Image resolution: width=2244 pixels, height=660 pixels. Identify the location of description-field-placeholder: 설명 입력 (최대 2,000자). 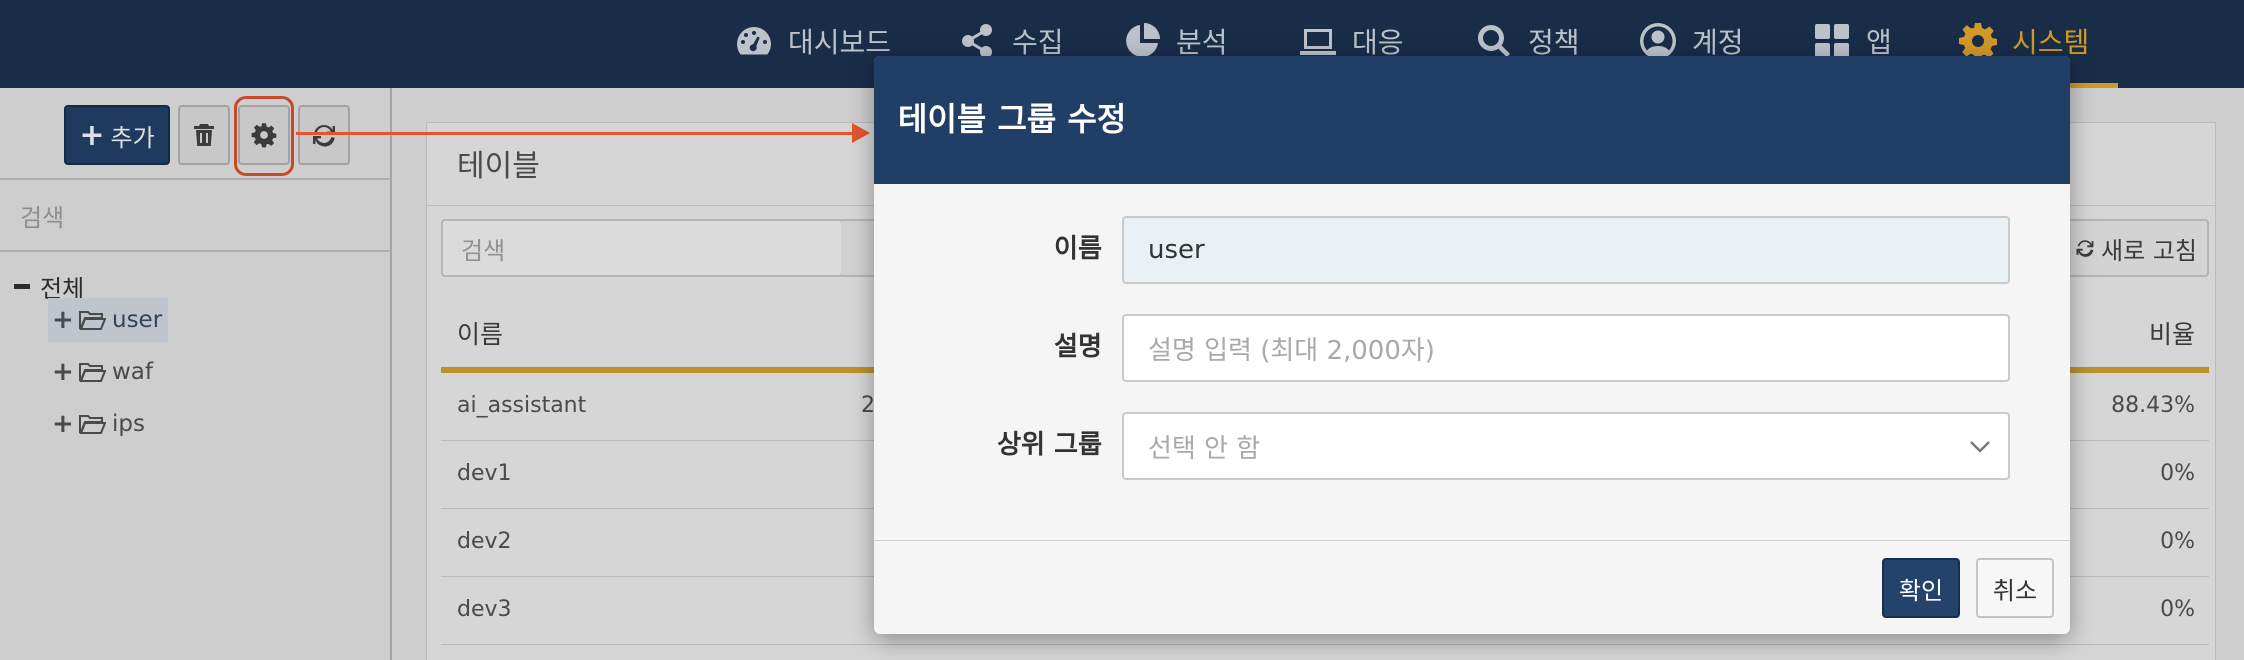
(1291, 350).